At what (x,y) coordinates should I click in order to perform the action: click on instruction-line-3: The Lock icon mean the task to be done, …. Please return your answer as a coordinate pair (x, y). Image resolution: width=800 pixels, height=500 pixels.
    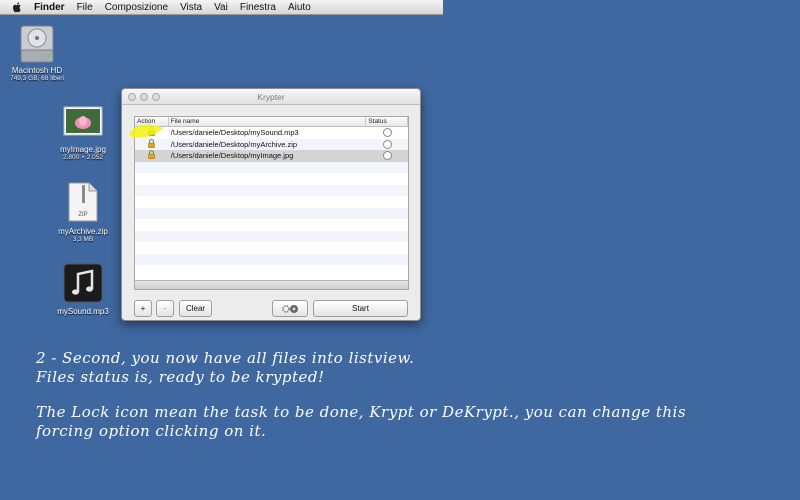
    Looking at the image, I should click on (361, 412).